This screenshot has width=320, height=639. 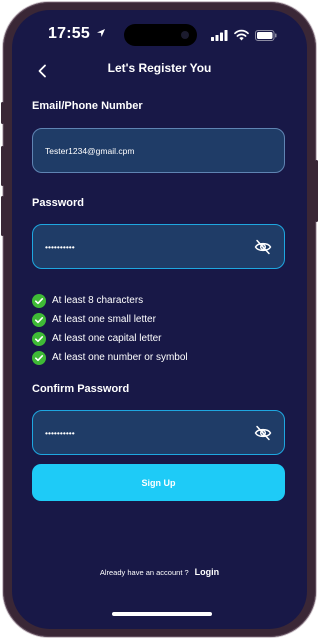 I want to click on password-field-container, so click(x=158, y=246).